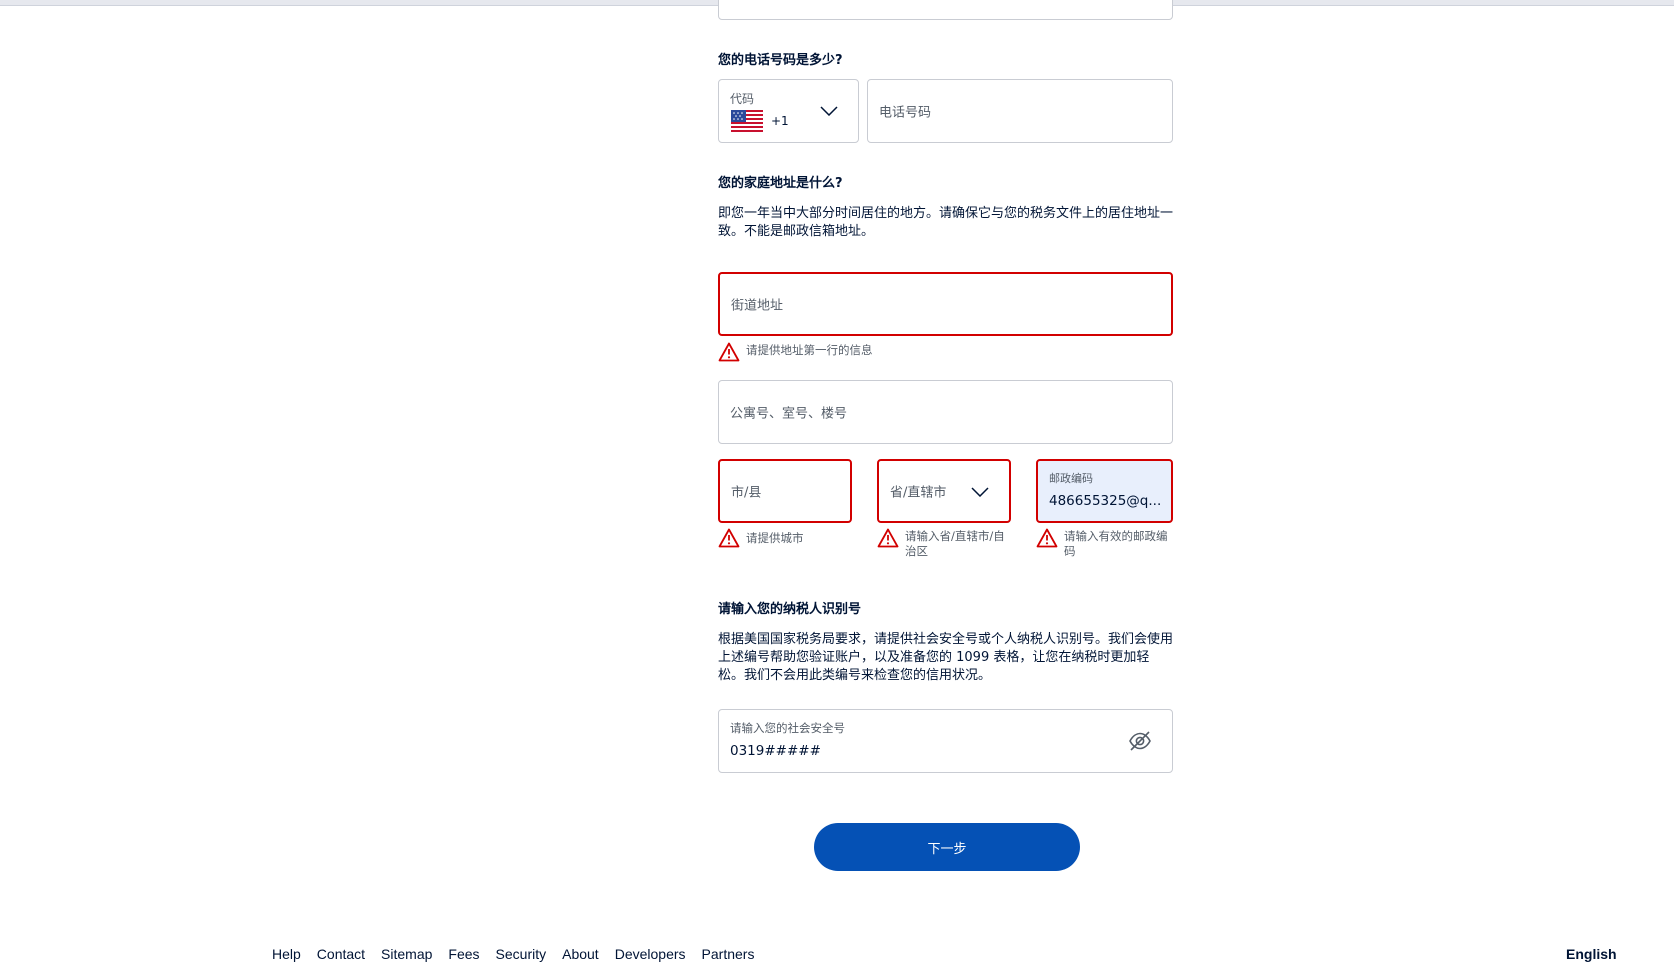  Describe the element at coordinates (780, 183) in the screenshot. I see `address-heading: 您的家庭地址是什么?` at that location.